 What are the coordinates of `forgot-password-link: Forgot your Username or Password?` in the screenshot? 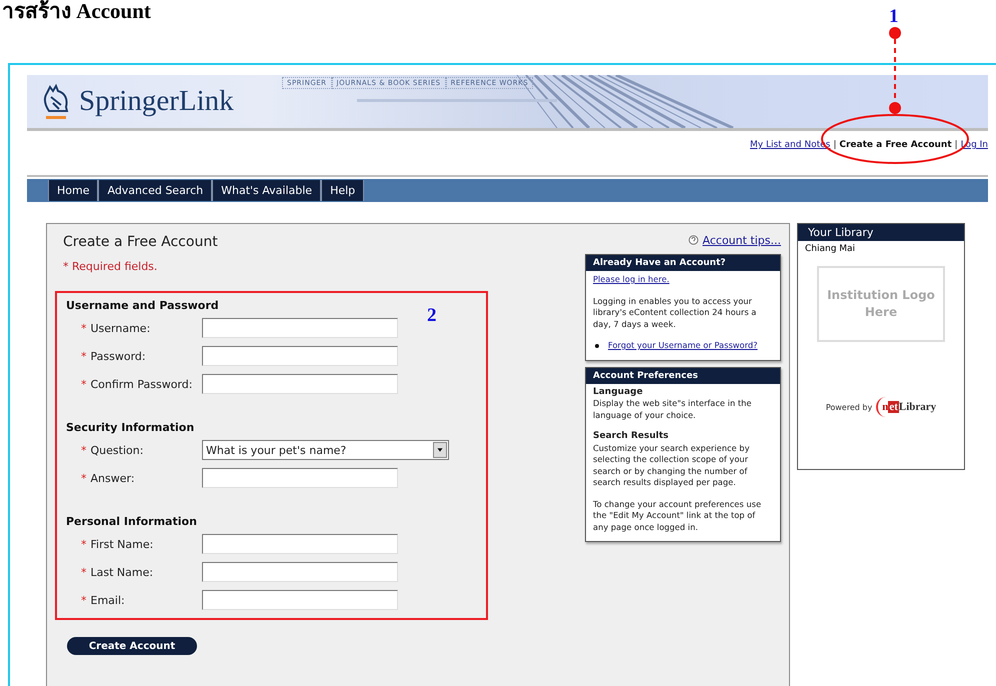 It's located at (683, 346).